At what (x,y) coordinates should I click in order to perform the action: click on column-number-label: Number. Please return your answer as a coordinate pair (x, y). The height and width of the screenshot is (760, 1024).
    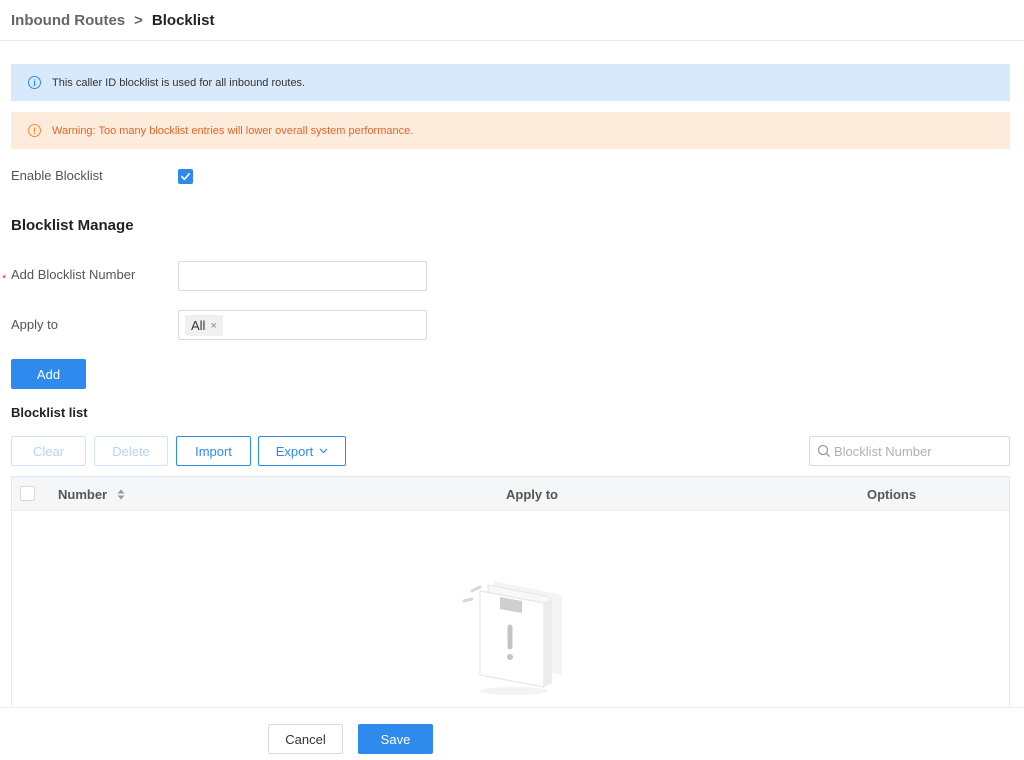
    Looking at the image, I should click on (83, 494).